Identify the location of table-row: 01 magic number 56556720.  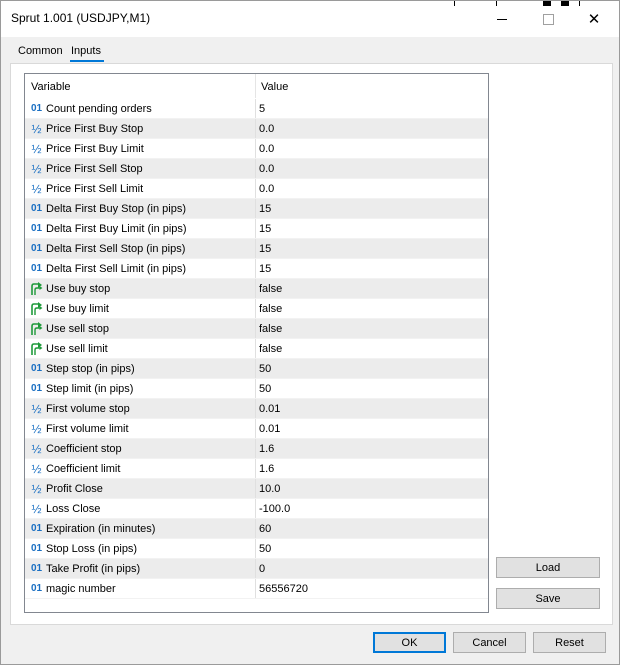
(256, 589).